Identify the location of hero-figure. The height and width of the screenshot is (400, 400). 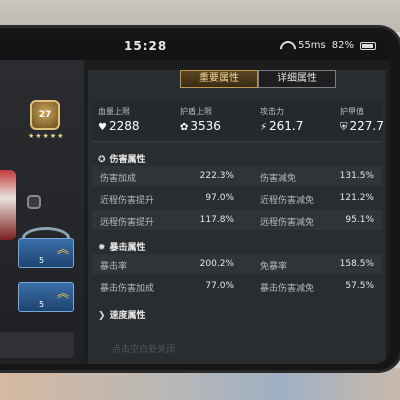
(8, 205).